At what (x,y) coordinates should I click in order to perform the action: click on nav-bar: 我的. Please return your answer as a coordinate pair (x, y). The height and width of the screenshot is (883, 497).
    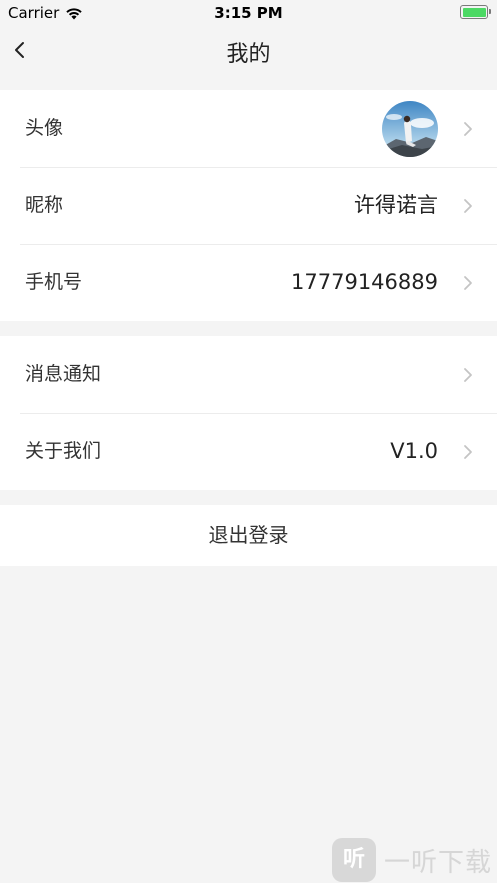
    Looking at the image, I should click on (248, 58).